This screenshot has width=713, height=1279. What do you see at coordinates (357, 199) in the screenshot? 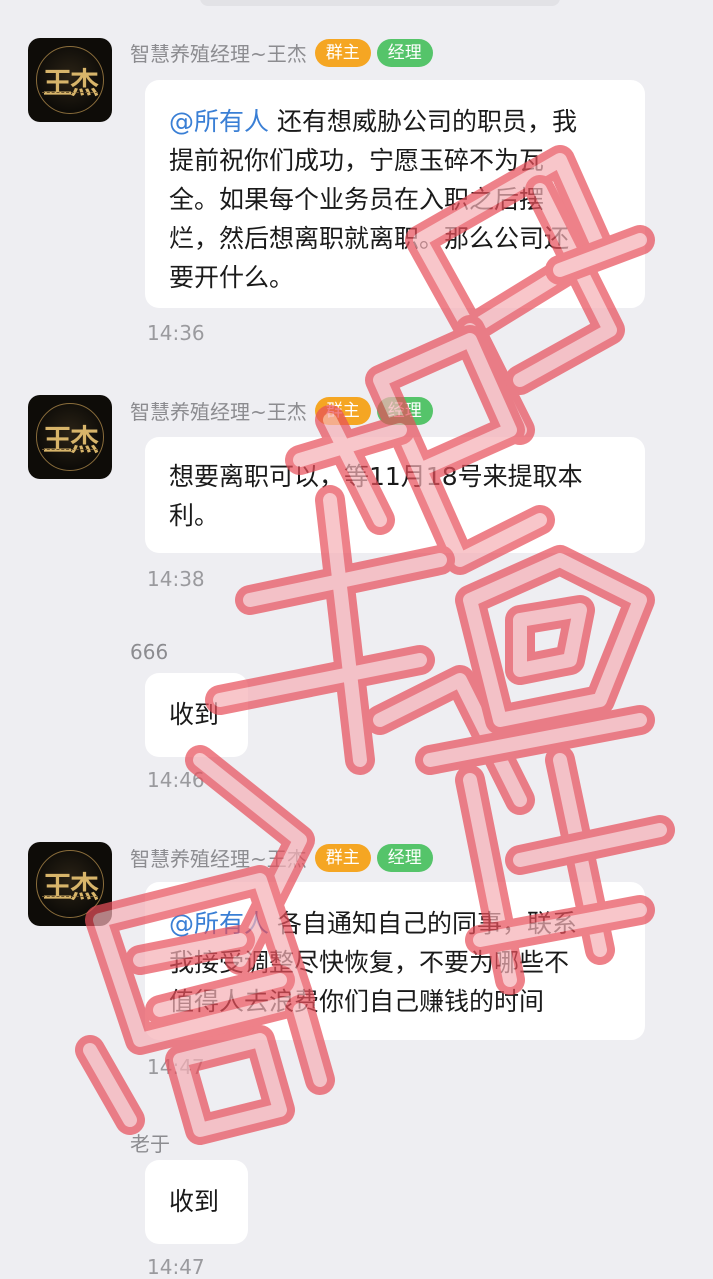
I see `message-line: 全。如果每个业务员在入职之后摆` at bounding box center [357, 199].